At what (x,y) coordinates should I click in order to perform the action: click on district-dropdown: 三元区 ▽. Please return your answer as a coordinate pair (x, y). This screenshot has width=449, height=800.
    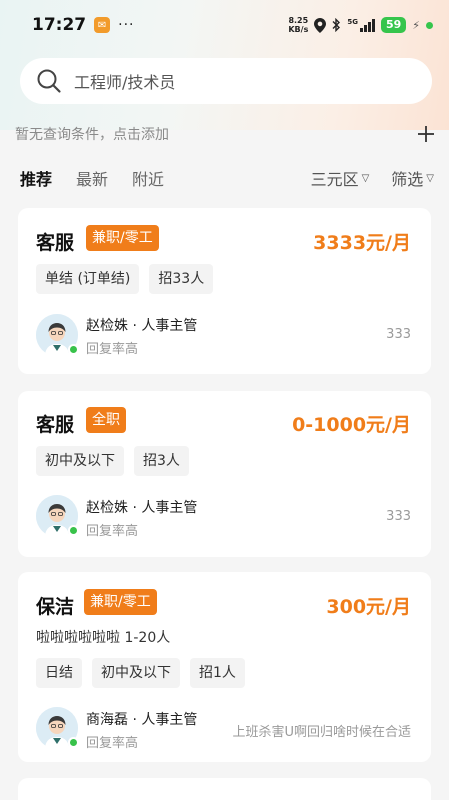
    Looking at the image, I should click on (340, 178).